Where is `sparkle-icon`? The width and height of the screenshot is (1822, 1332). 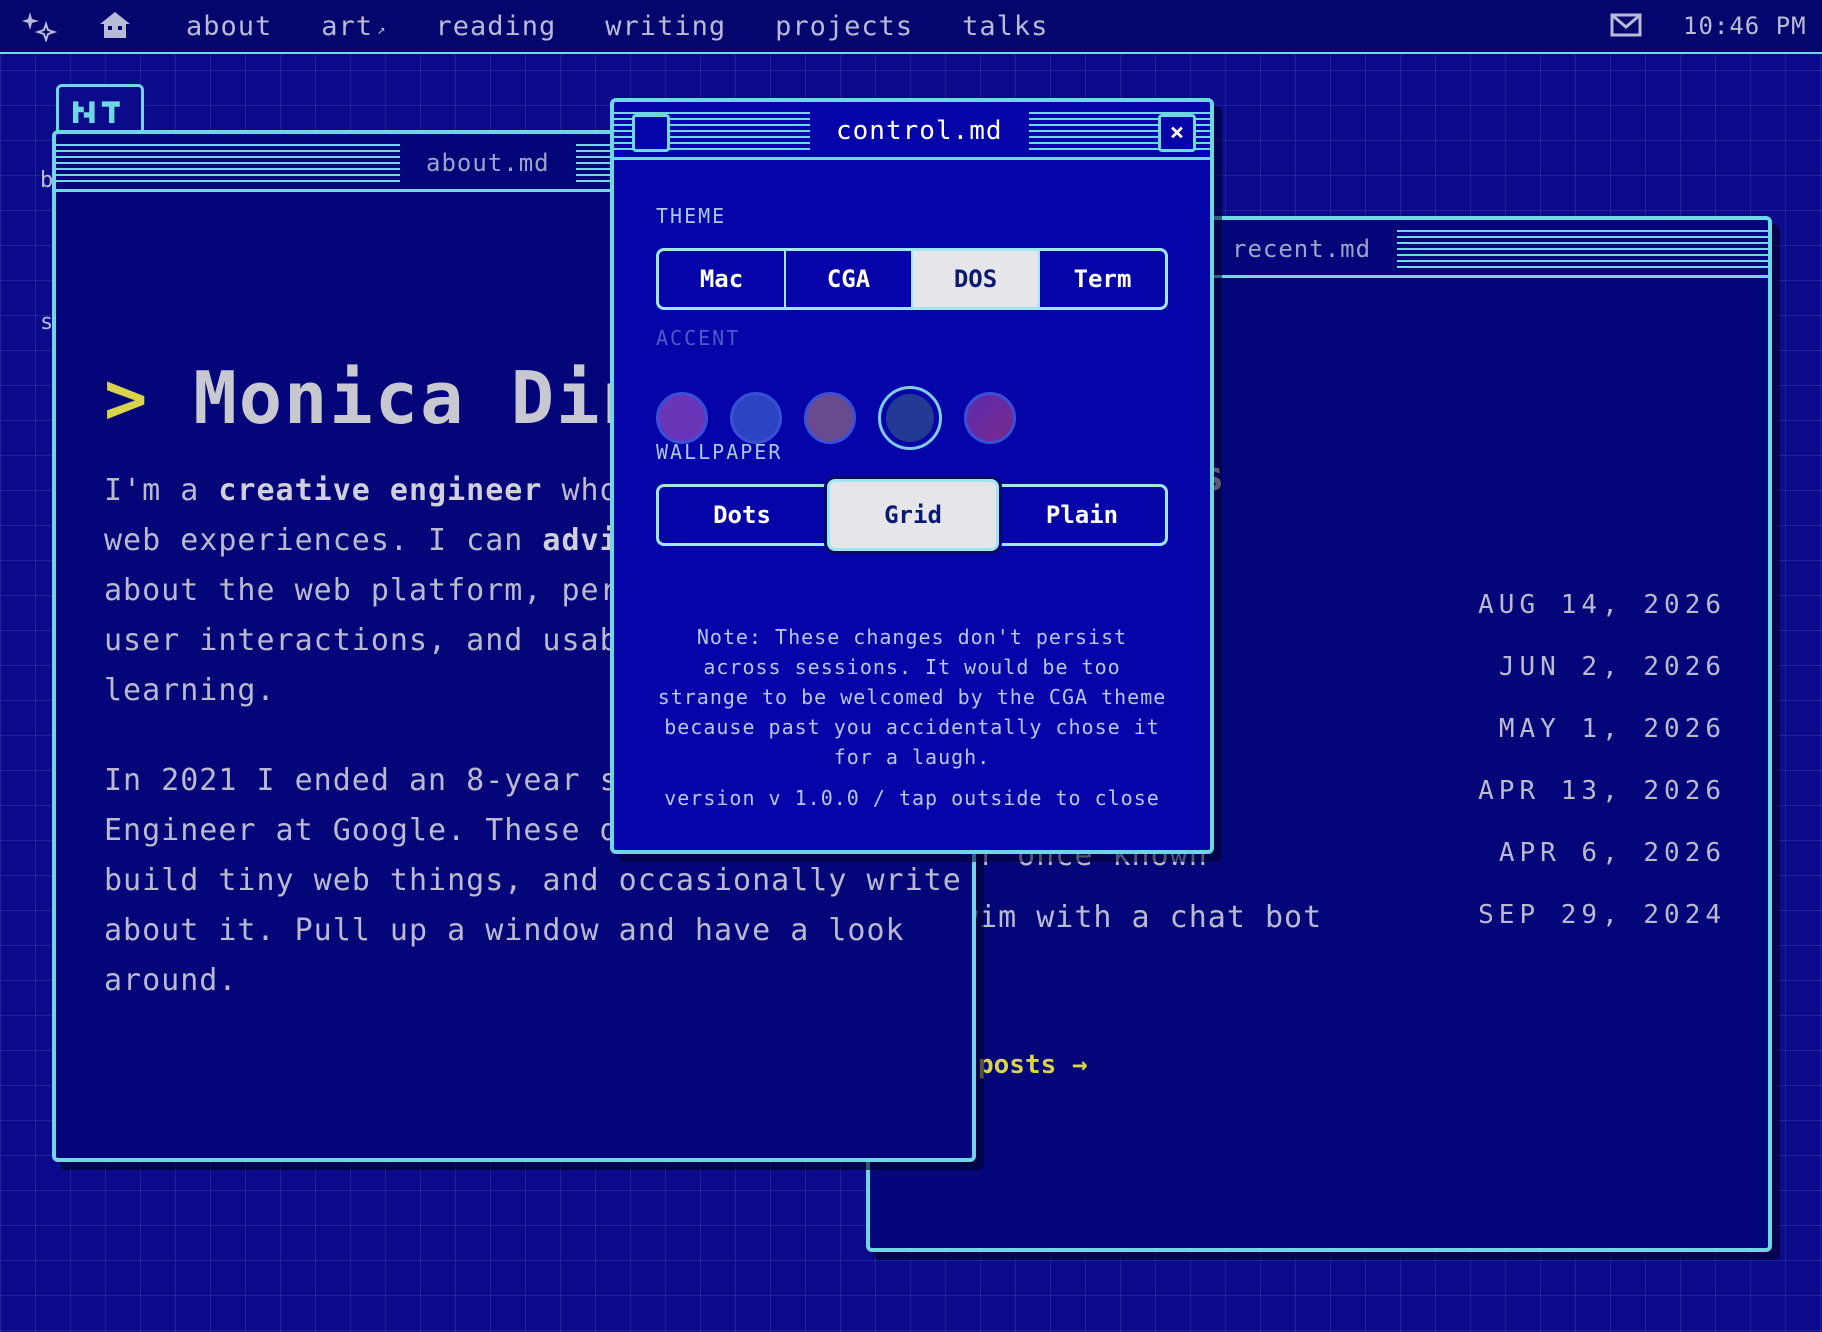 sparkle-icon is located at coordinates (40, 26).